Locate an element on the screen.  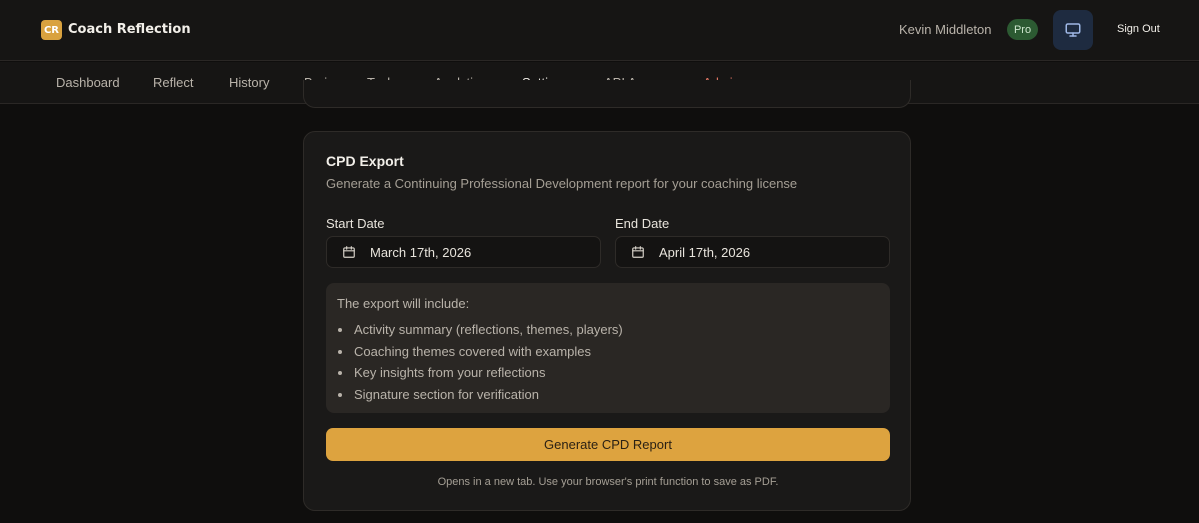
list-item: Signature section for verification is located at coordinates (480, 395).